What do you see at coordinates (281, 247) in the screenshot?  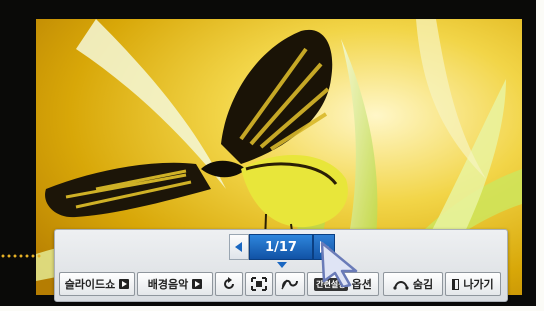 I see `page-indicator: 1/17` at bounding box center [281, 247].